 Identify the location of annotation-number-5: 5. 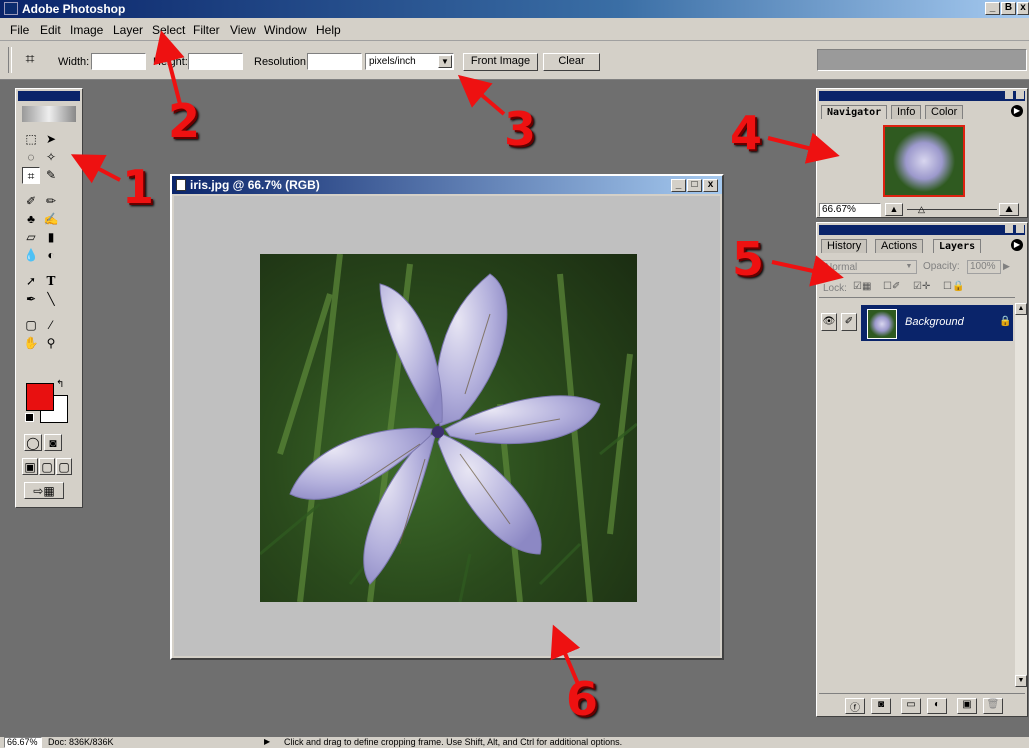
(748, 259).